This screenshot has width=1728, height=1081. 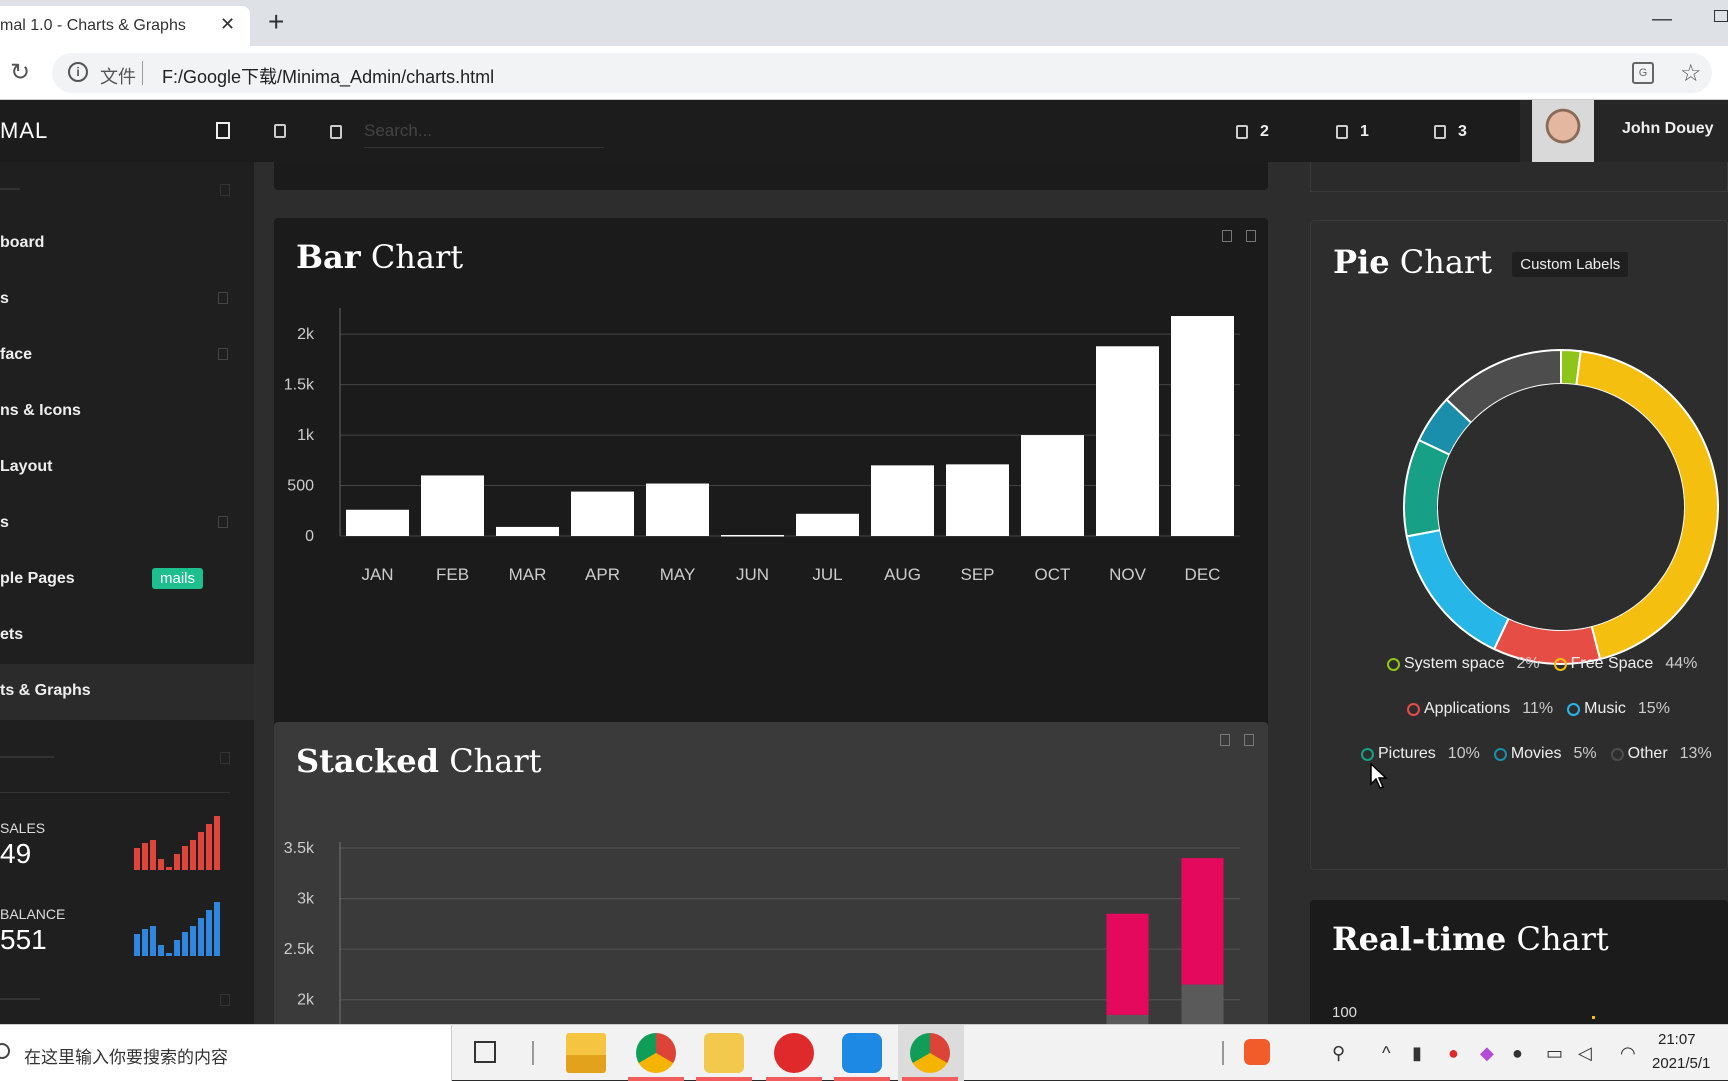 I want to click on pie-hole, so click(x=1561, y=507).